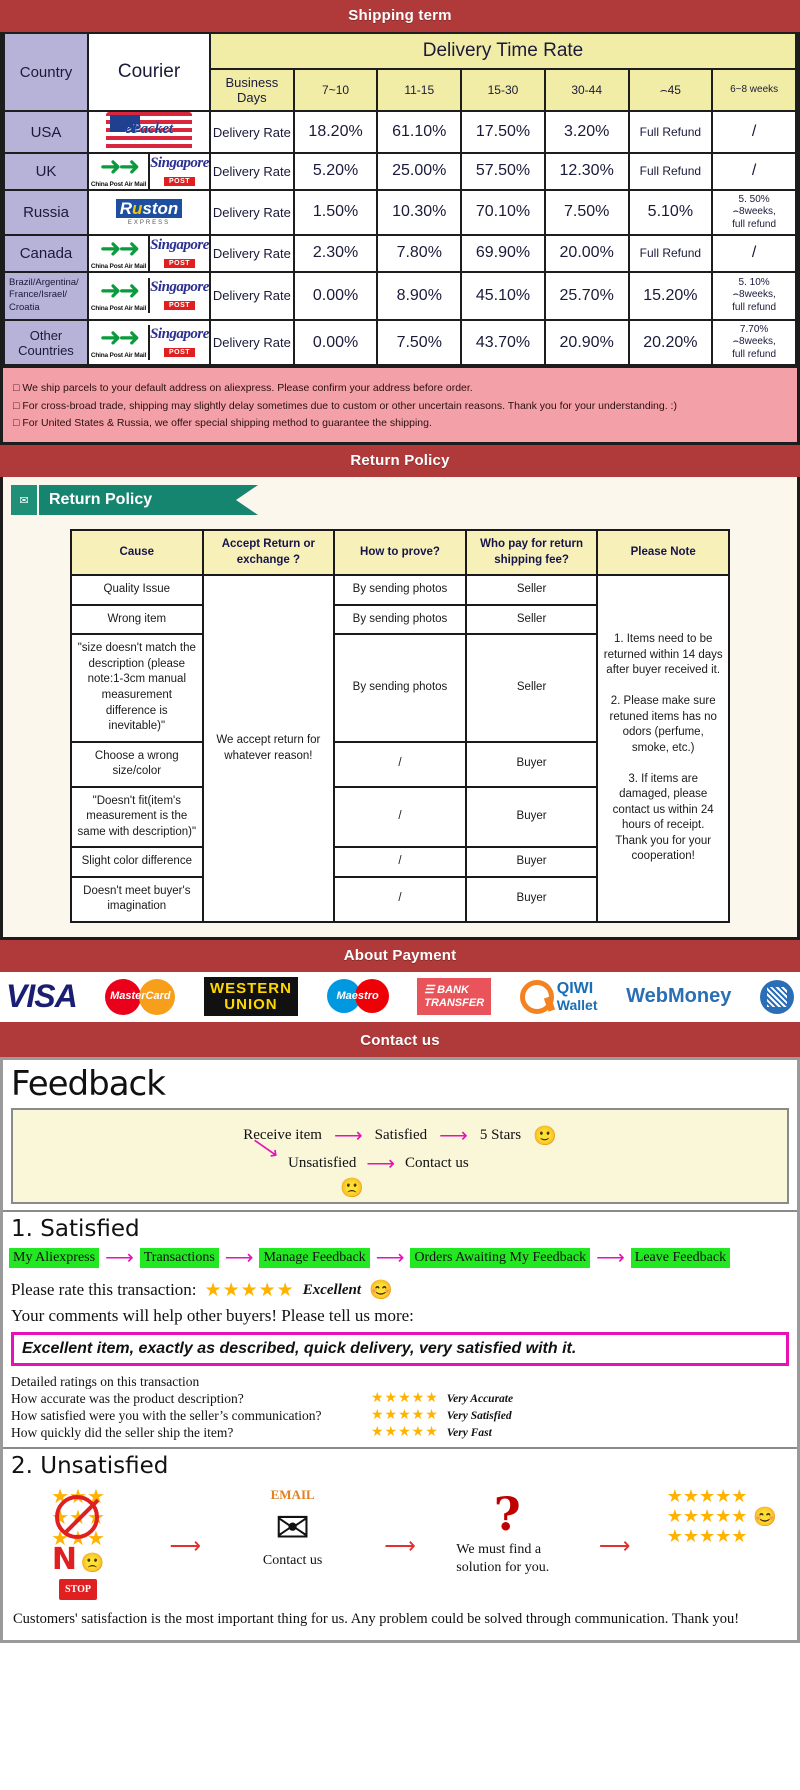 The image size is (800, 1790). What do you see at coordinates (92, 1564) in the screenshot?
I see `sad-face-icon: 🙁` at bounding box center [92, 1564].